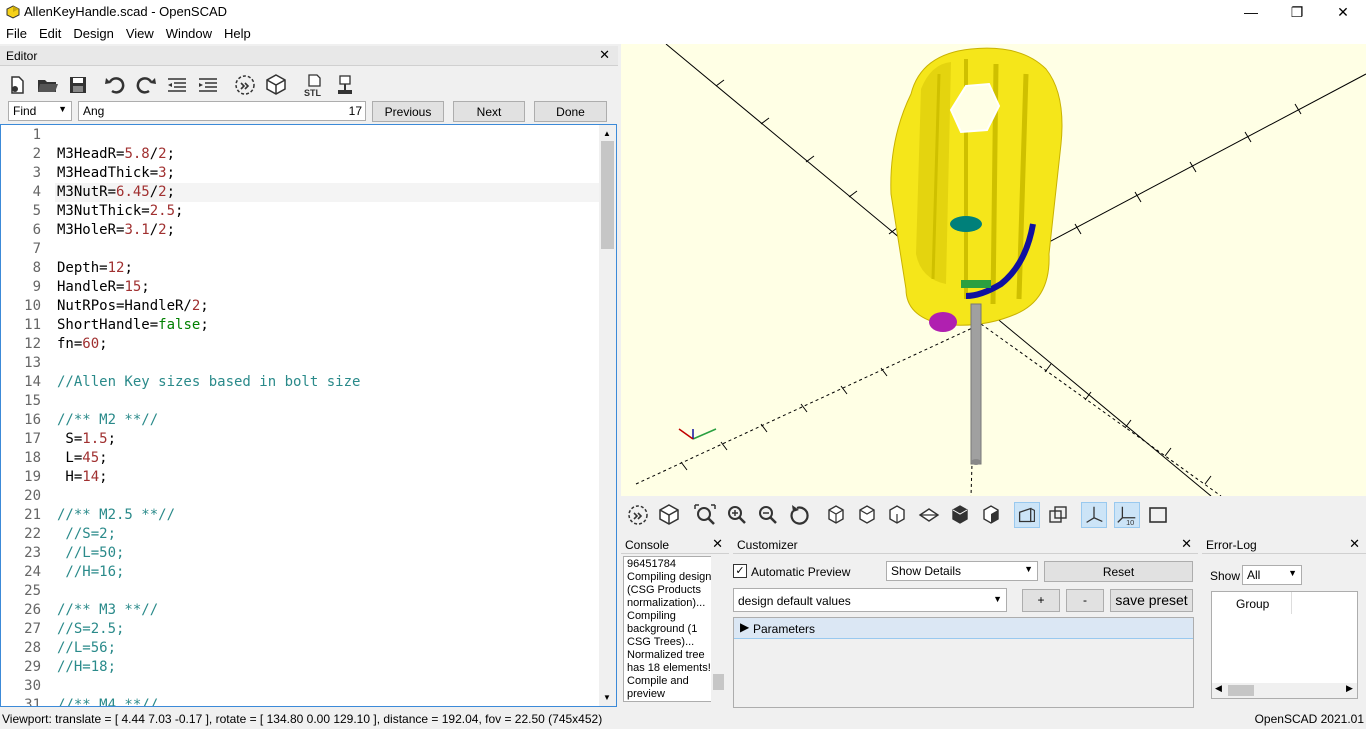 The width and height of the screenshot is (1366, 729). Describe the element at coordinates (408, 111) in the screenshot. I see `find-previous-button: Previous` at that location.